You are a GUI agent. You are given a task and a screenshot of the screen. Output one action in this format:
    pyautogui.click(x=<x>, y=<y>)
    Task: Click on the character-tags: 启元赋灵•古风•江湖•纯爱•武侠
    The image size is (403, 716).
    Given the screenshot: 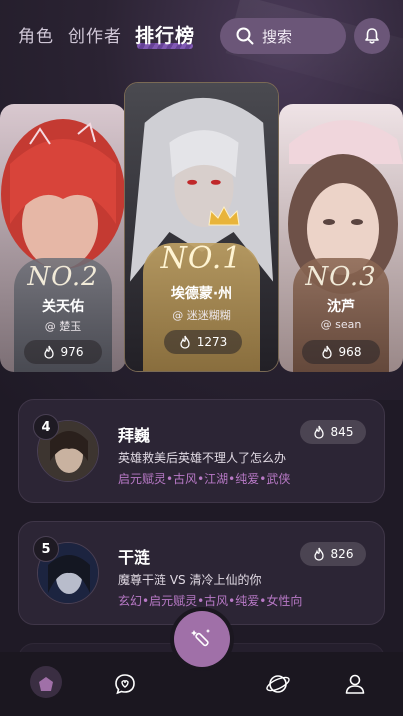 What is the action you would take?
    pyautogui.click(x=204, y=479)
    